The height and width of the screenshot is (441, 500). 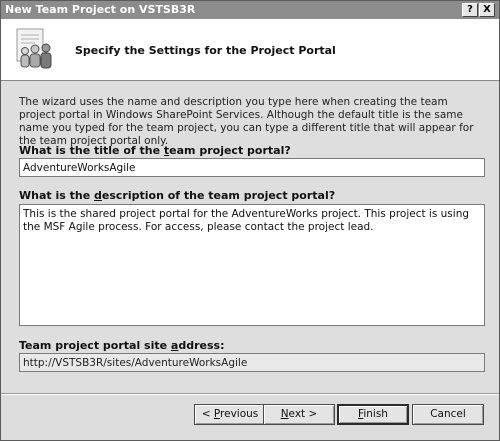 What do you see at coordinates (303, 414) in the screenshot?
I see `button-text: ext >` at bounding box center [303, 414].